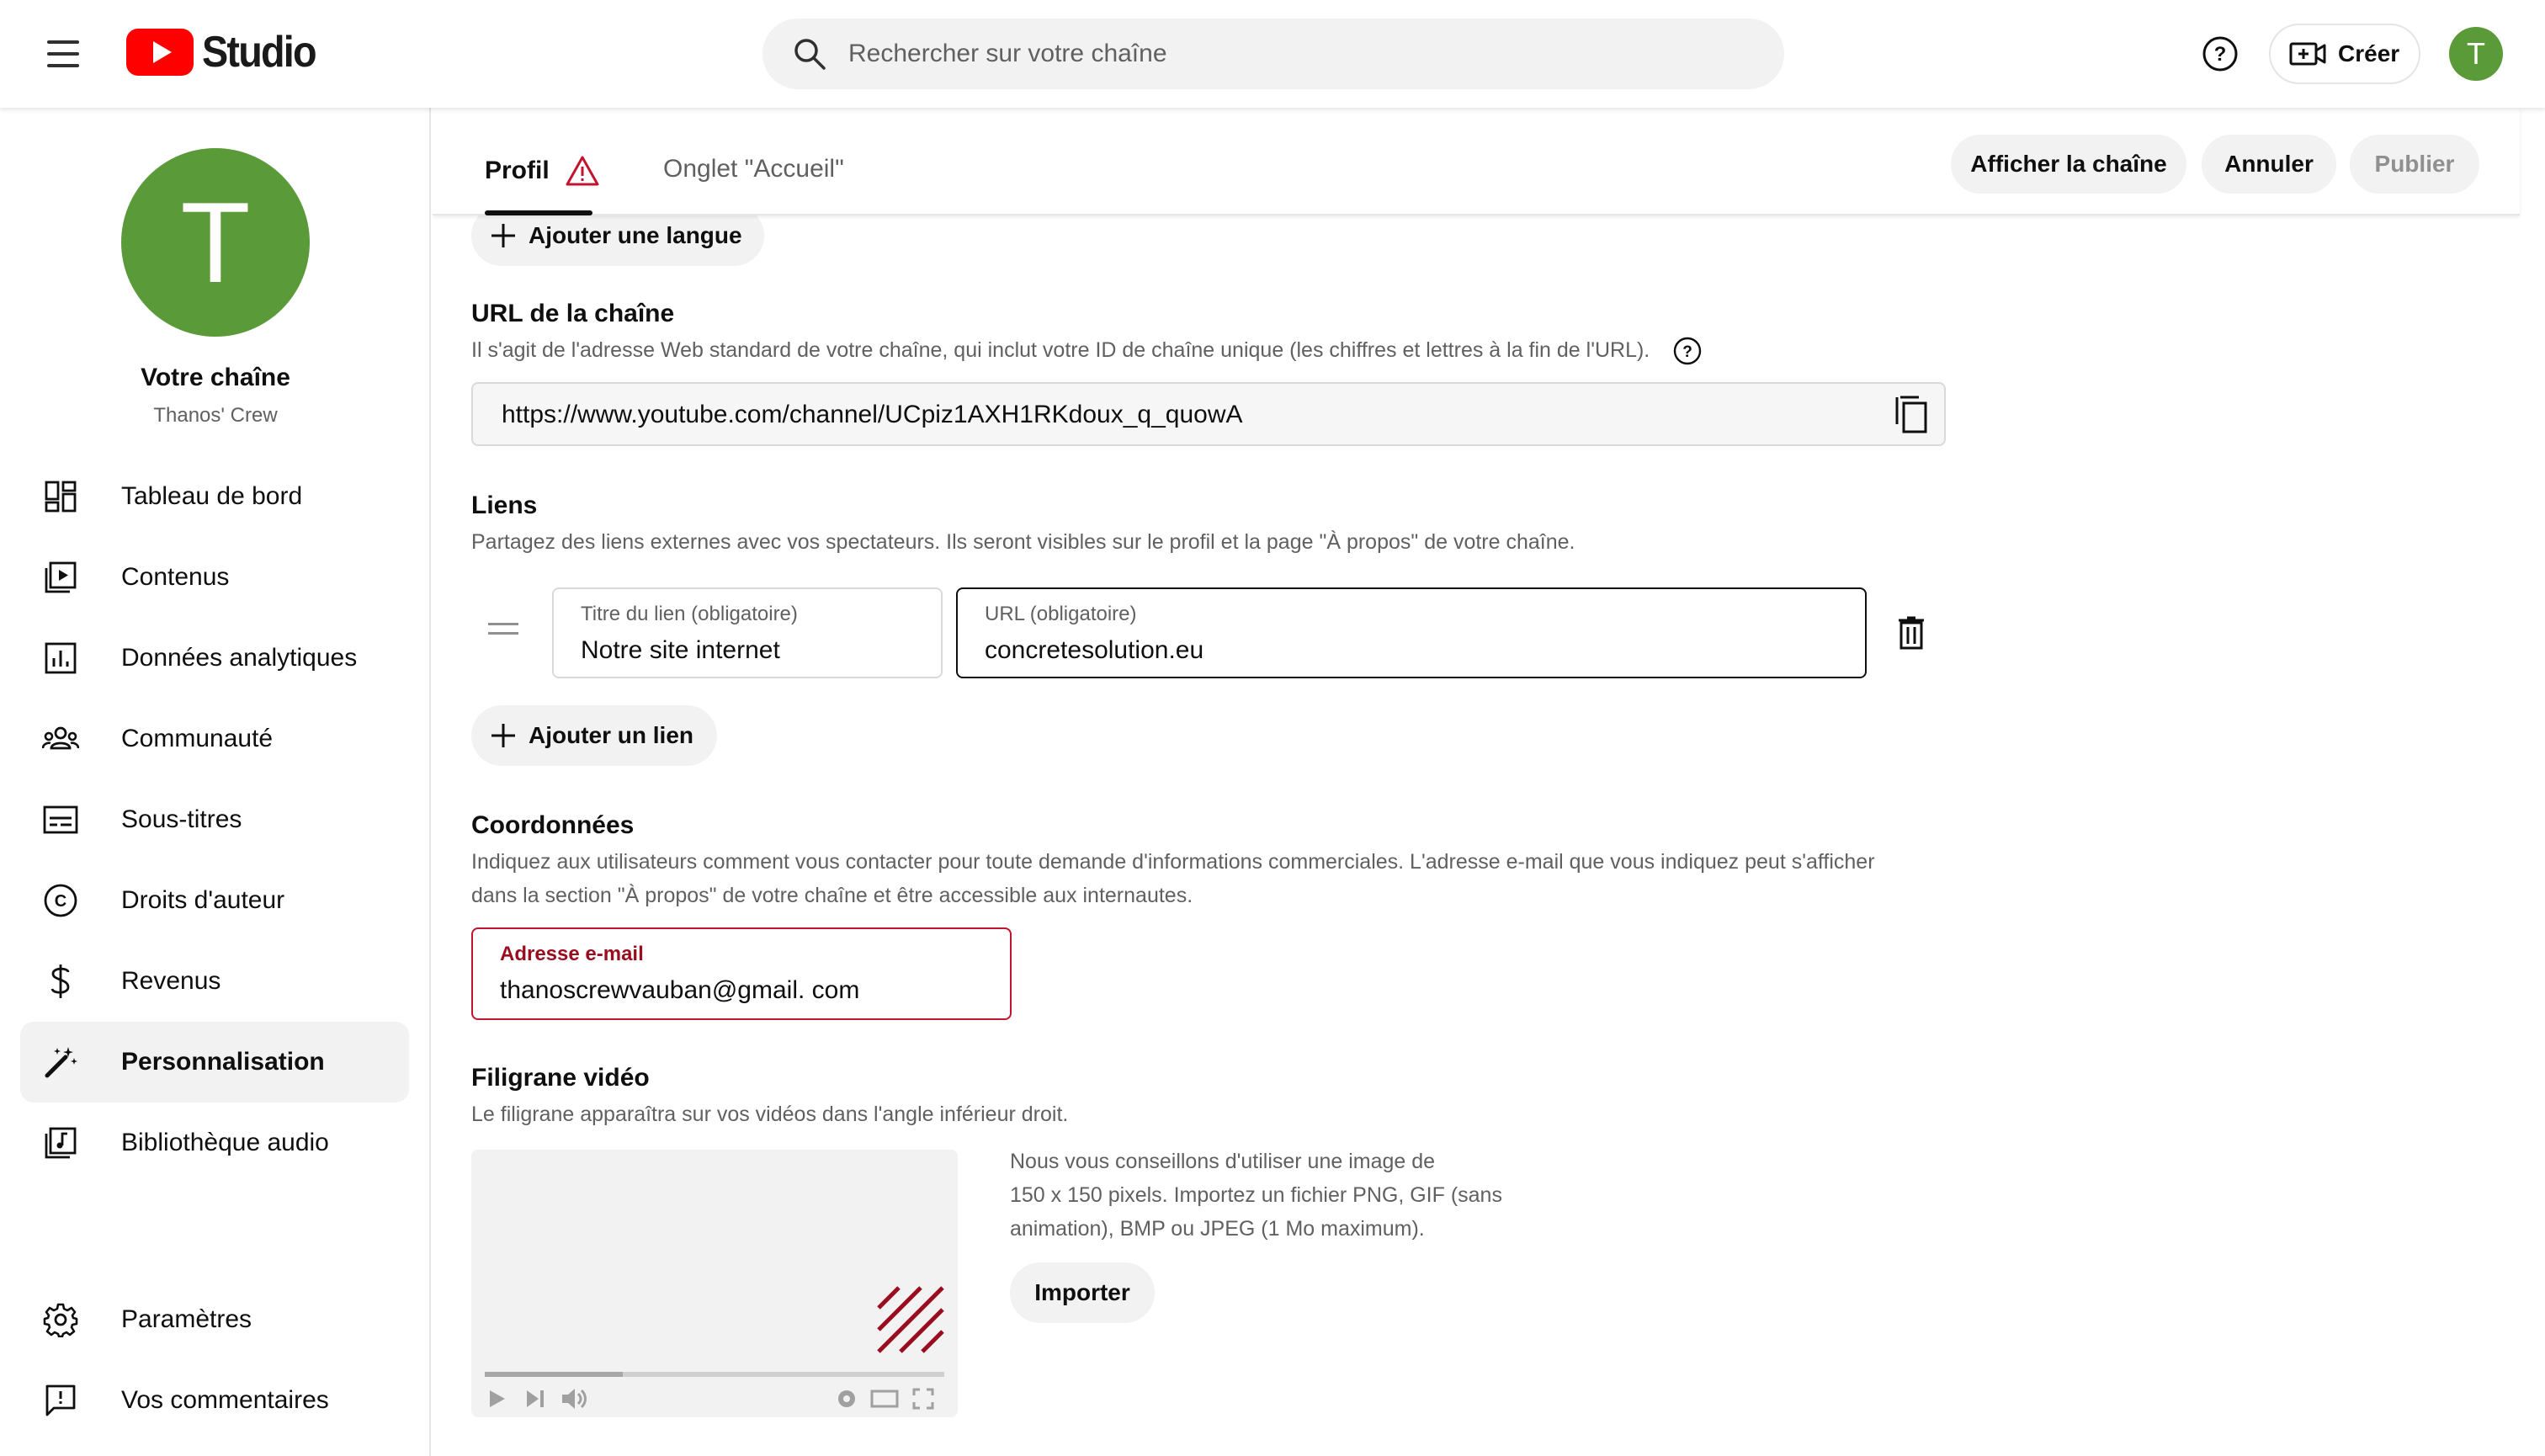  I want to click on copy-icon, so click(1911, 414).